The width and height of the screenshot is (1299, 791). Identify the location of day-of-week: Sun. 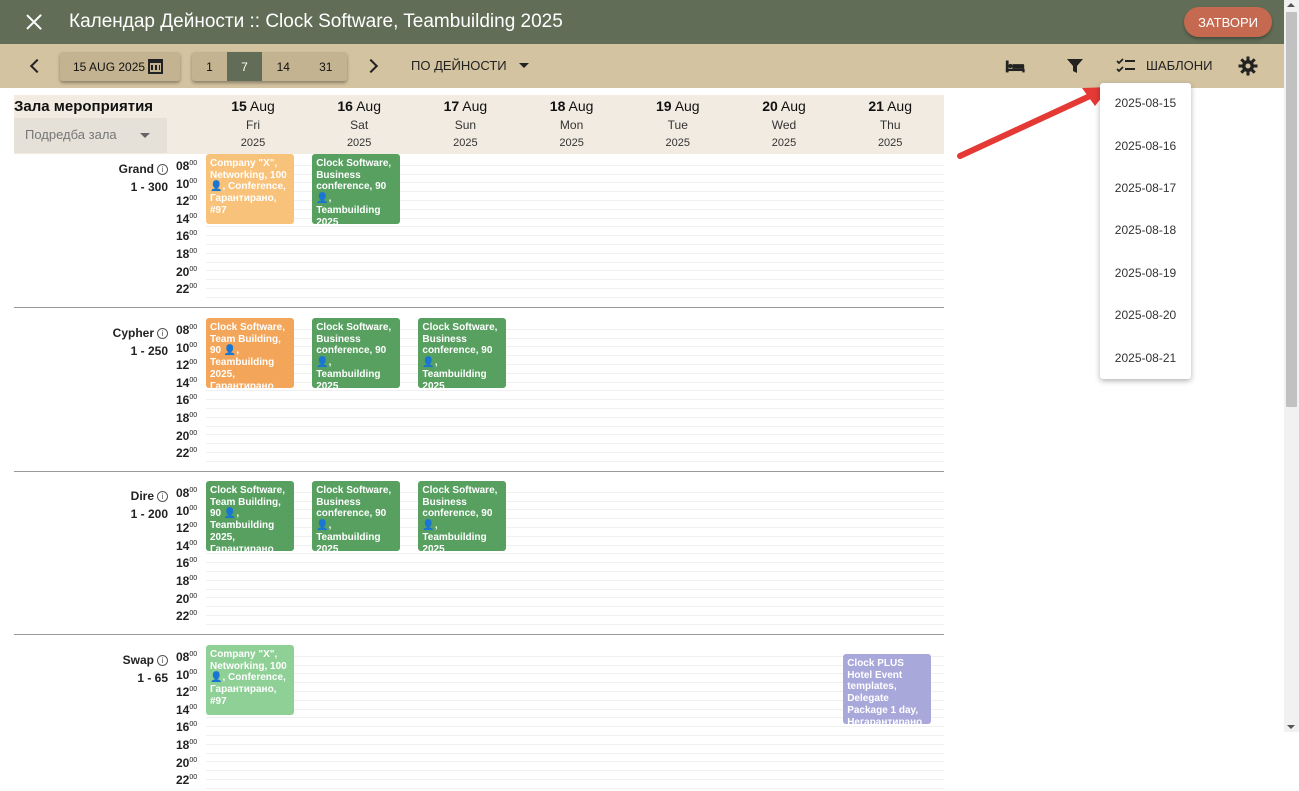
(465, 125).